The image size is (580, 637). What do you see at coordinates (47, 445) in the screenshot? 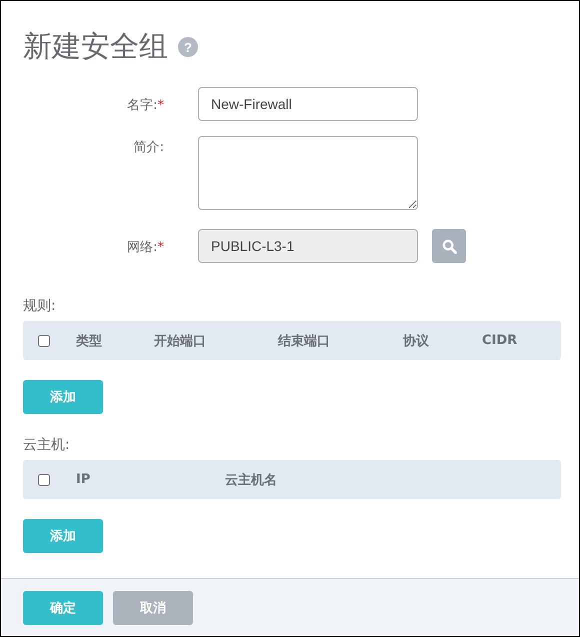
I see `section-label: 云主机:` at bounding box center [47, 445].